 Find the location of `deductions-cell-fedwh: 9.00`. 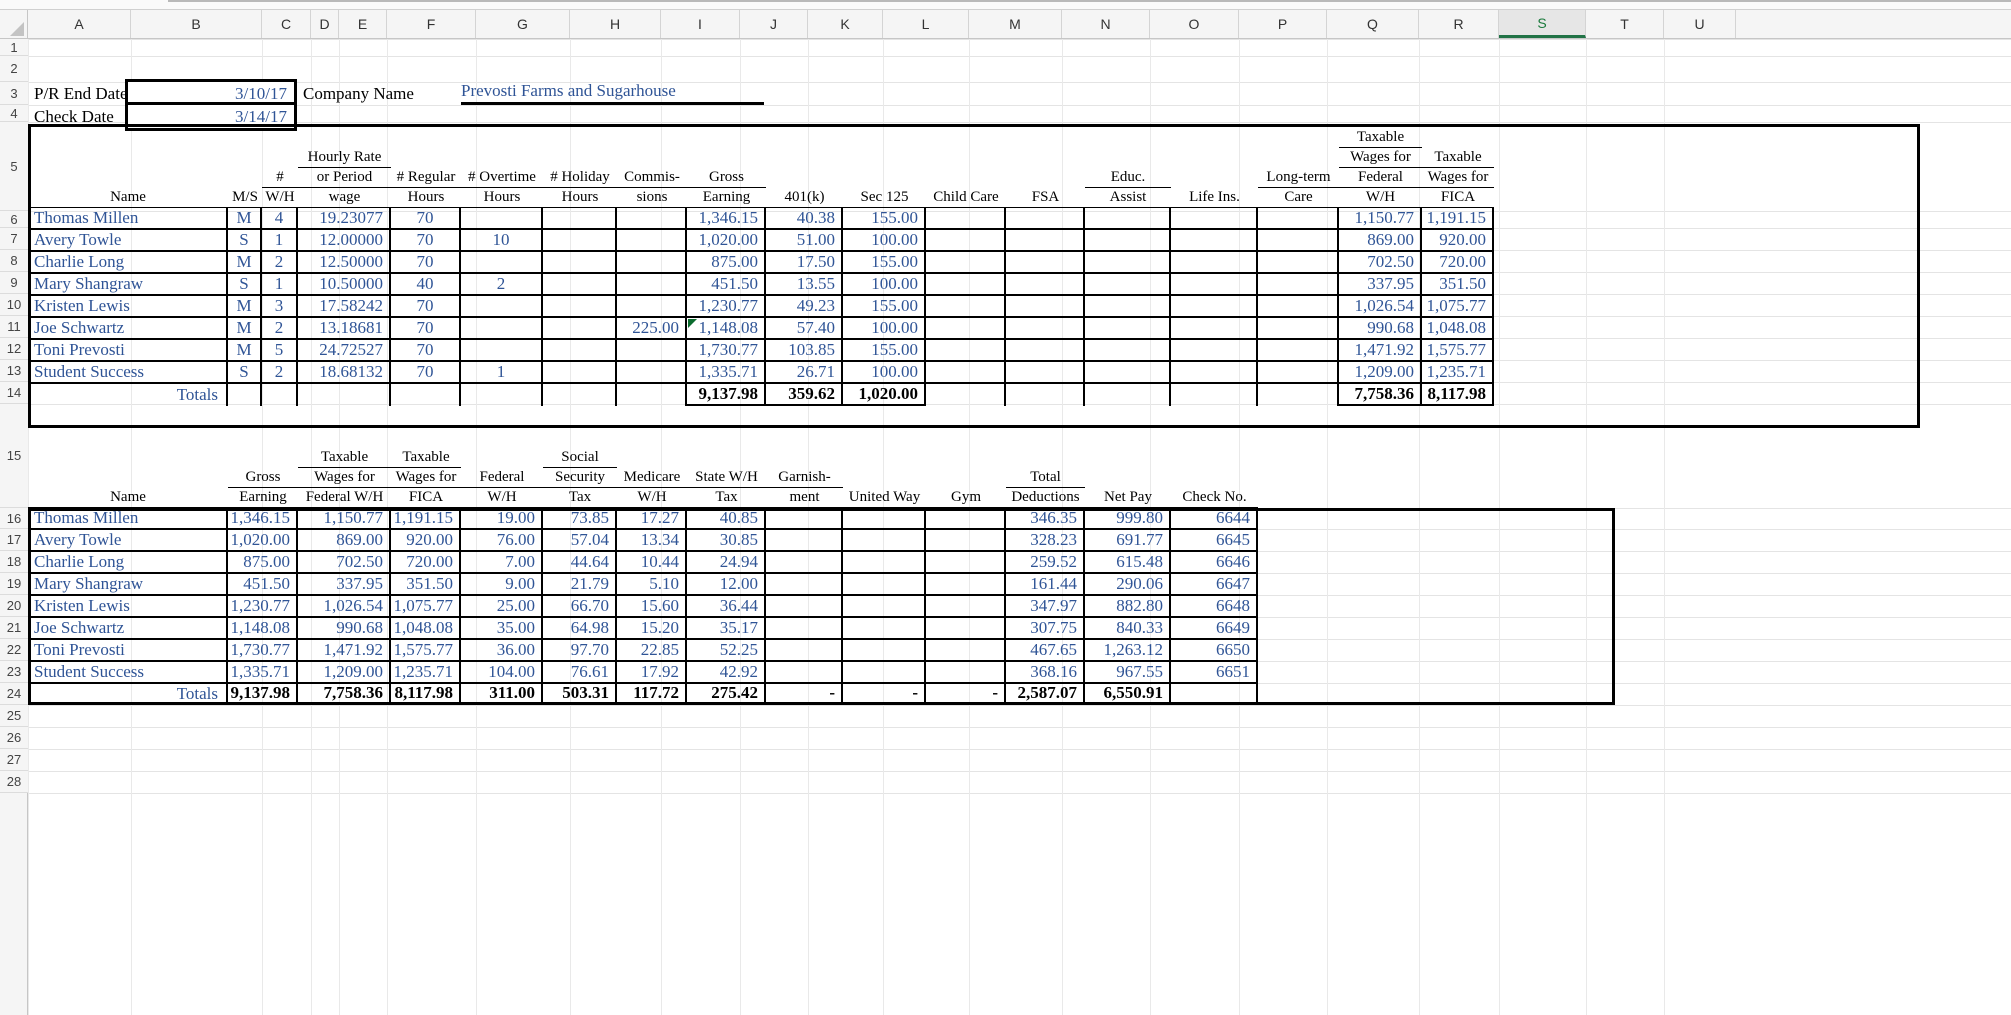

deductions-cell-fedwh: 9.00 is located at coordinates (502, 585).